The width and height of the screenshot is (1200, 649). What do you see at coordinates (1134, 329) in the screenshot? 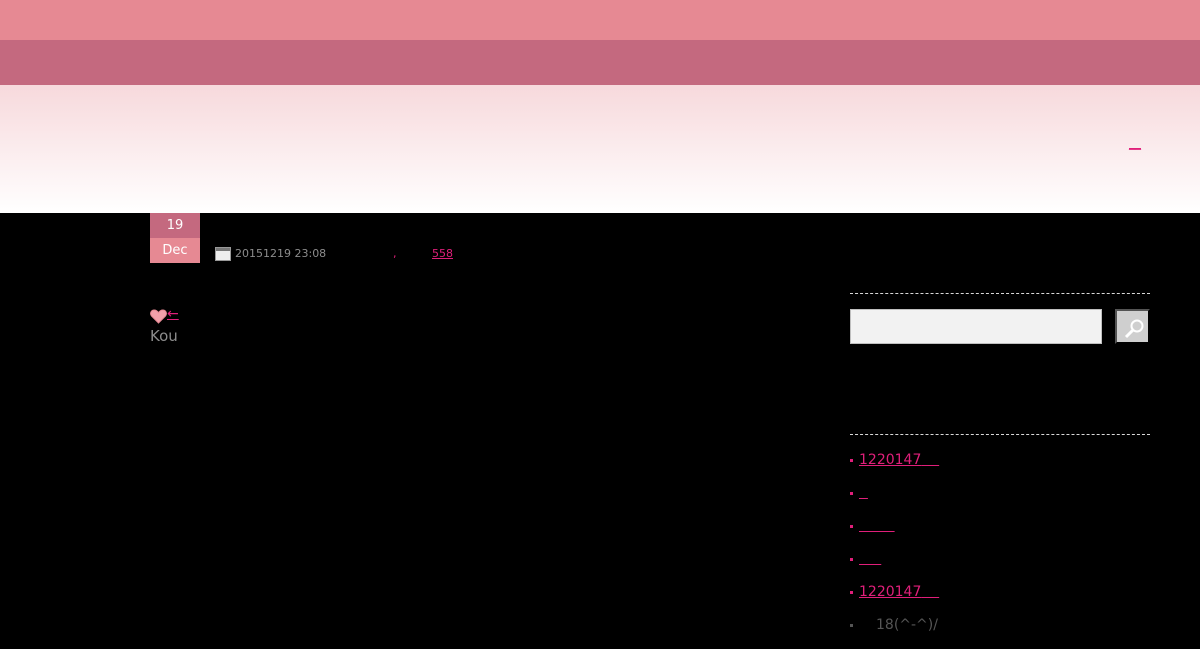
I see `search-icon` at bounding box center [1134, 329].